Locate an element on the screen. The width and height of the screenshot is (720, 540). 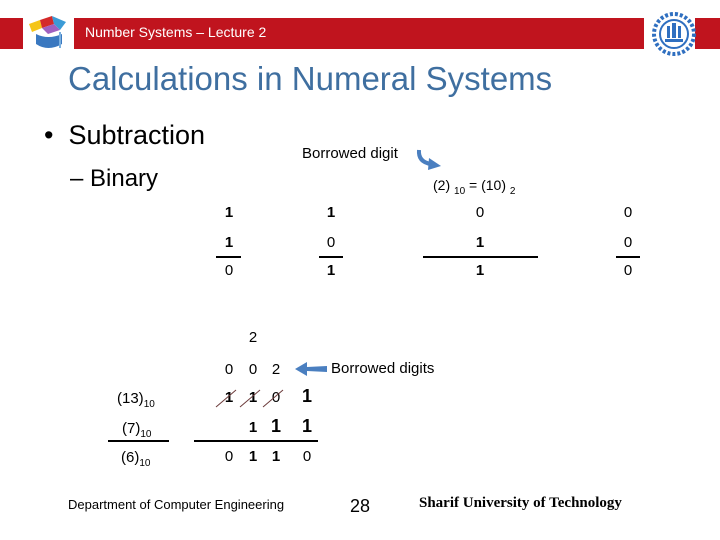
col2-subtrahend: 0 is located at coordinates (331, 242).